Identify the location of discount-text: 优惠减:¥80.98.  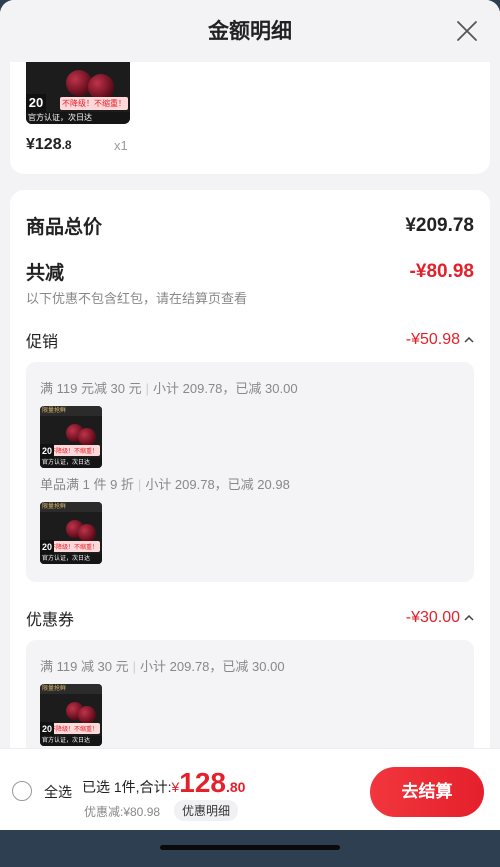
(122, 812).